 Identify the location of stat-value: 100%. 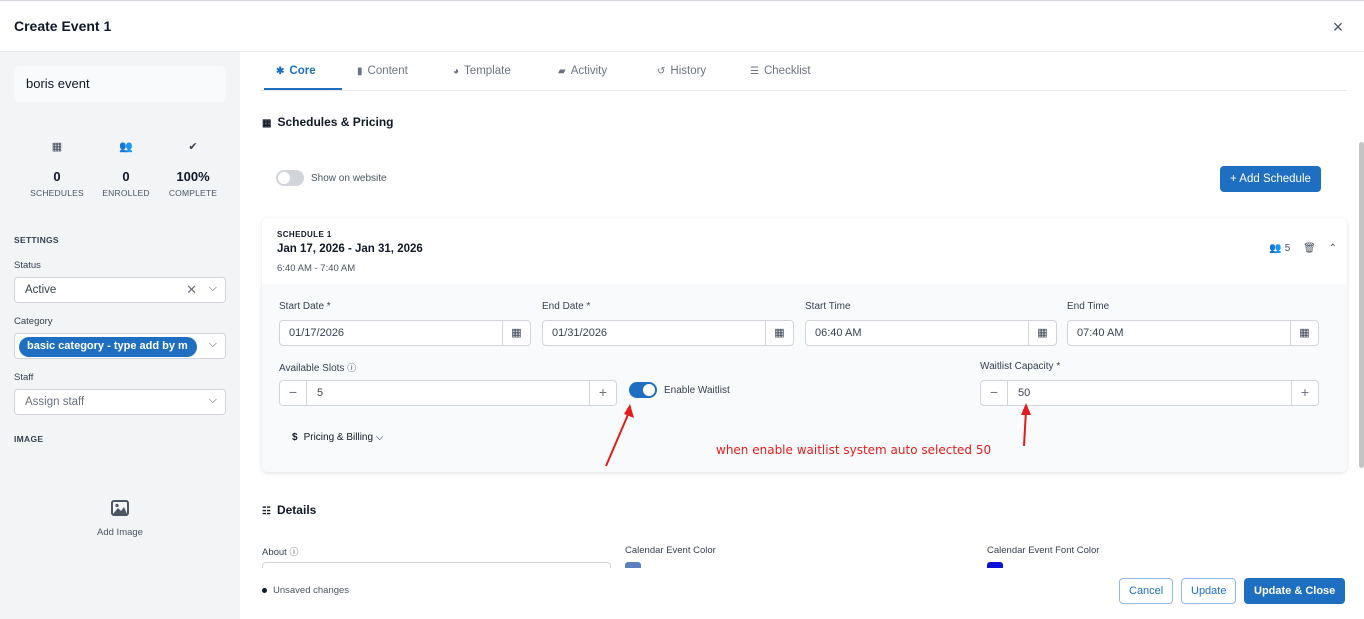
(193, 176).